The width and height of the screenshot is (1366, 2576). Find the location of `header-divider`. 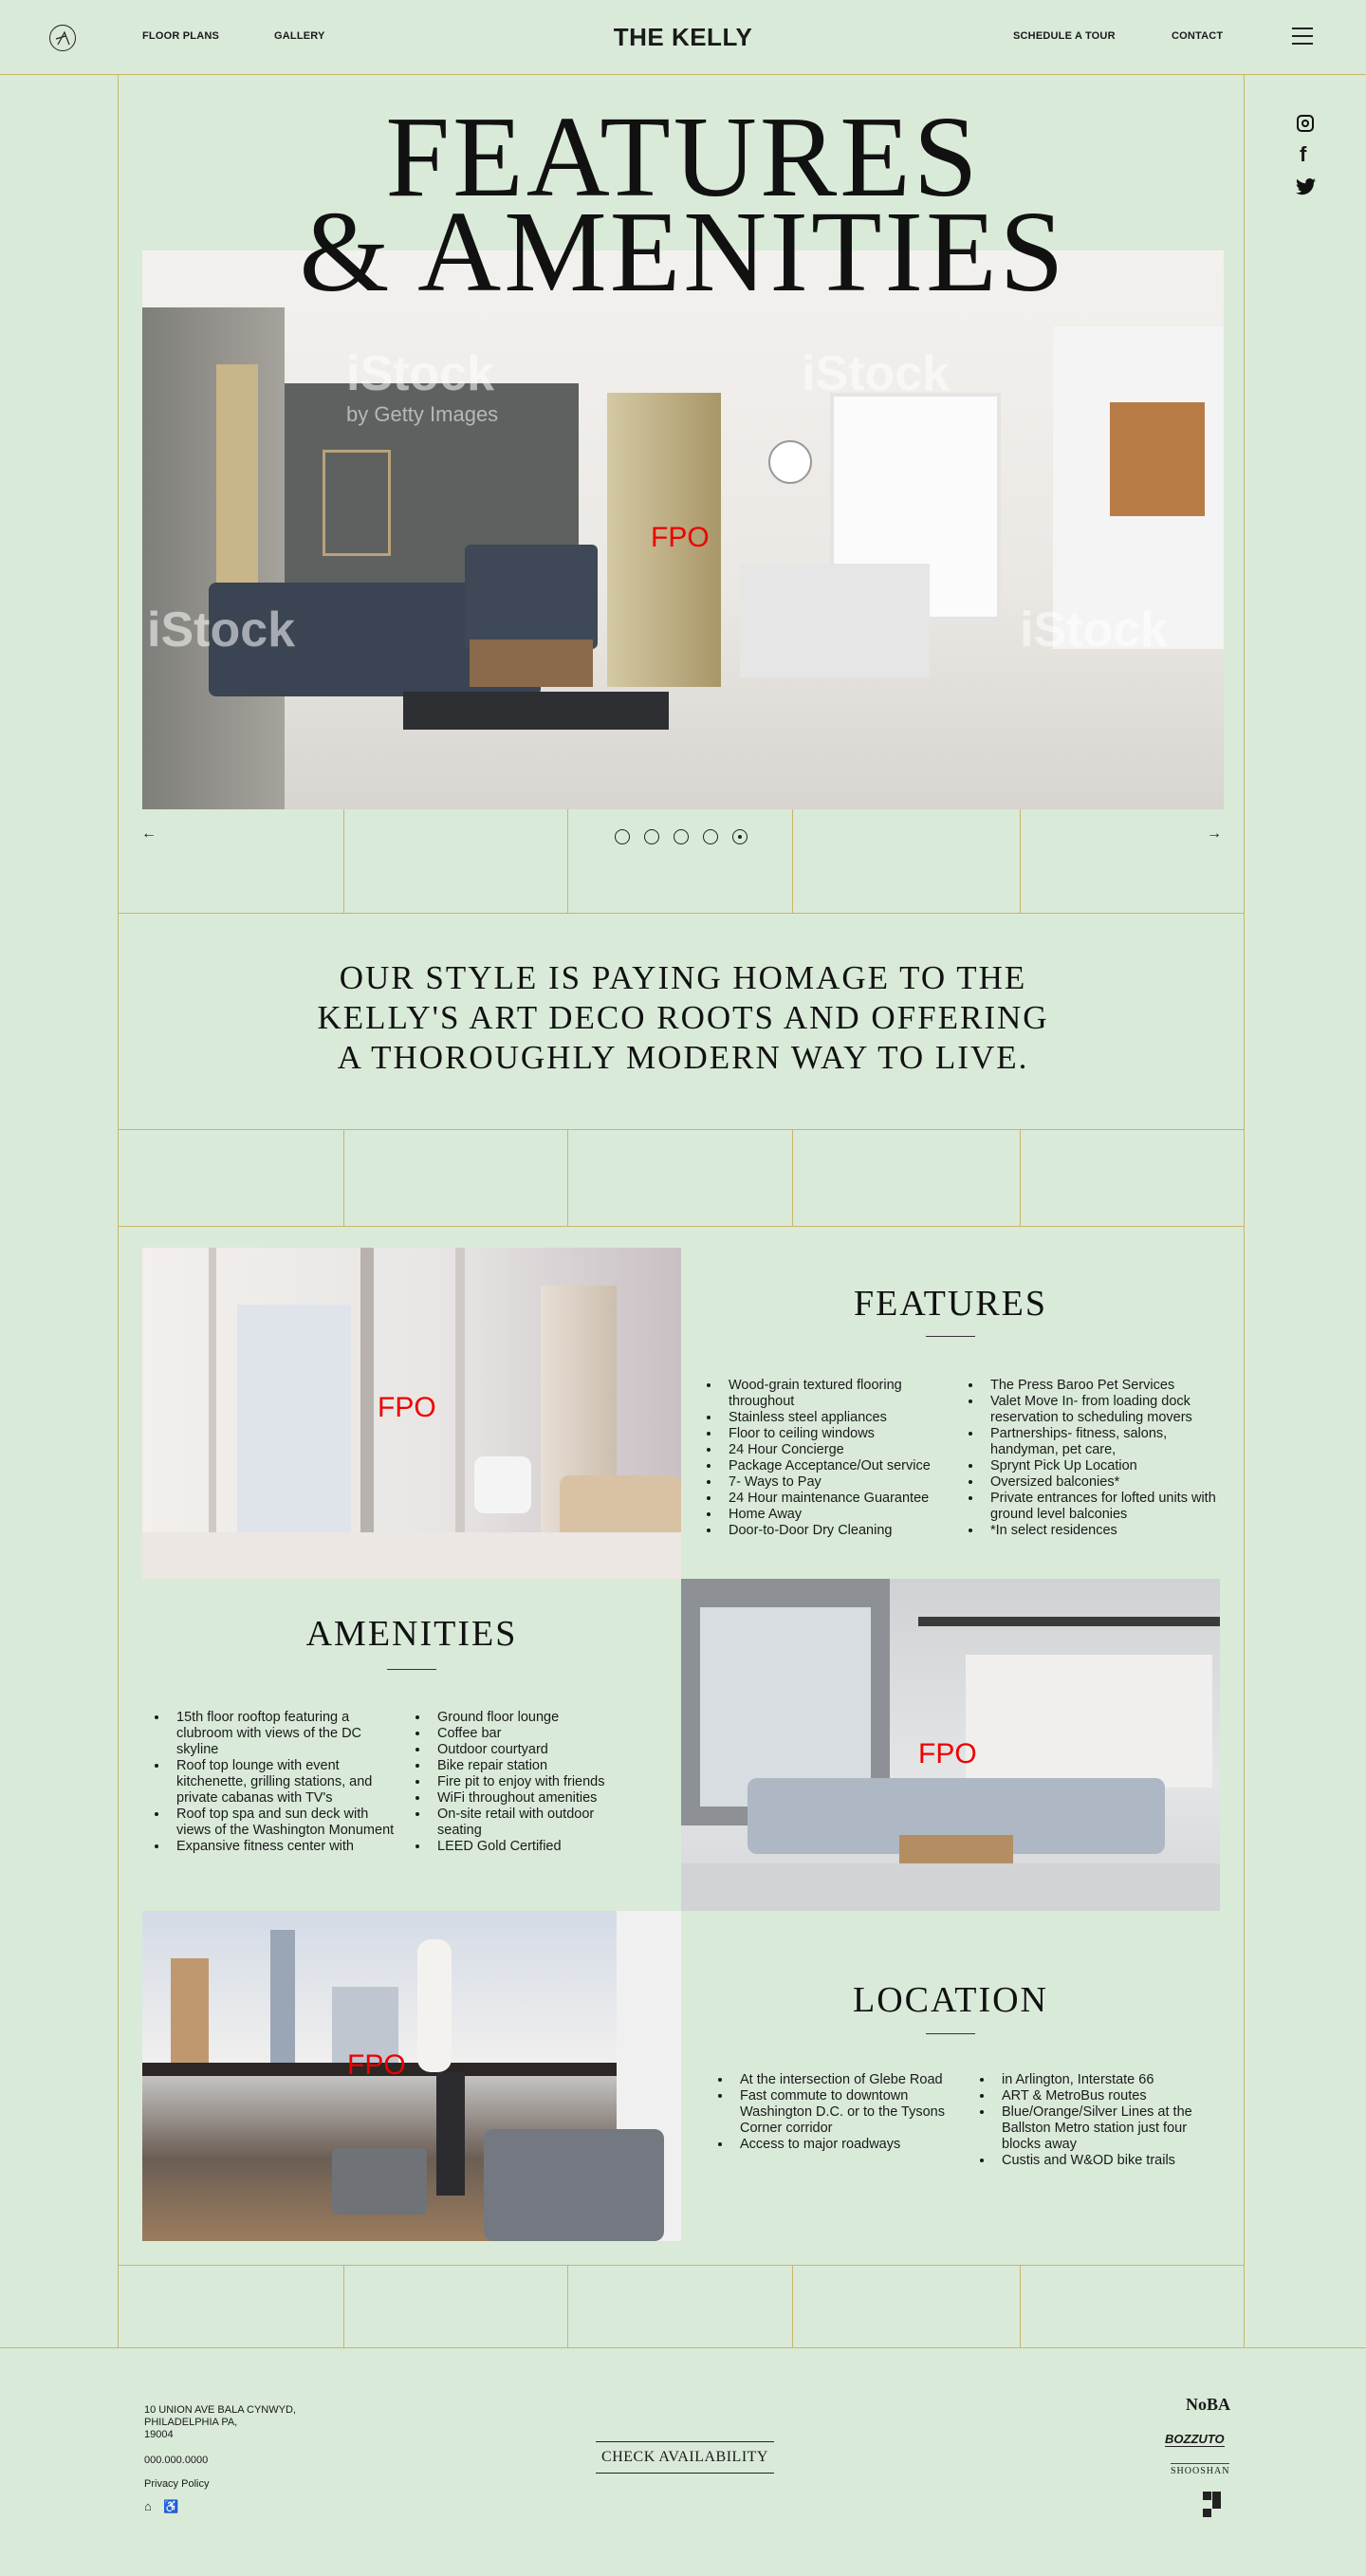

header-divider is located at coordinates (683, 74).